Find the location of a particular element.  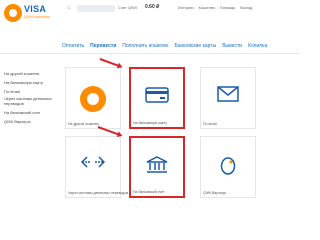

tab-withdraw: Вывести is located at coordinates (232, 46).